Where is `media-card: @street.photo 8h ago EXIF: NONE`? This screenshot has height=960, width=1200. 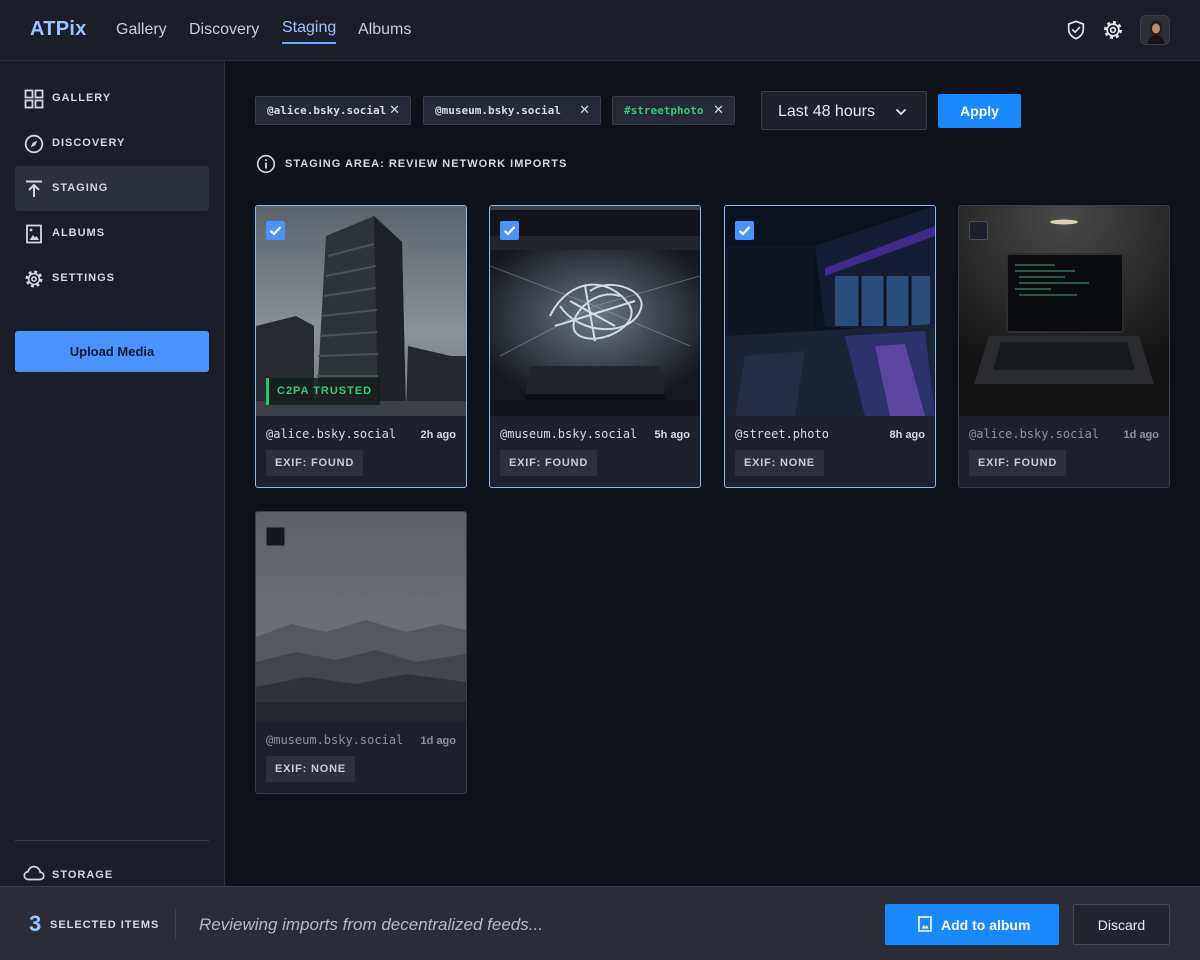
media-card: @street.photo 8h ago EXIF: NONE is located at coordinates (830, 346).